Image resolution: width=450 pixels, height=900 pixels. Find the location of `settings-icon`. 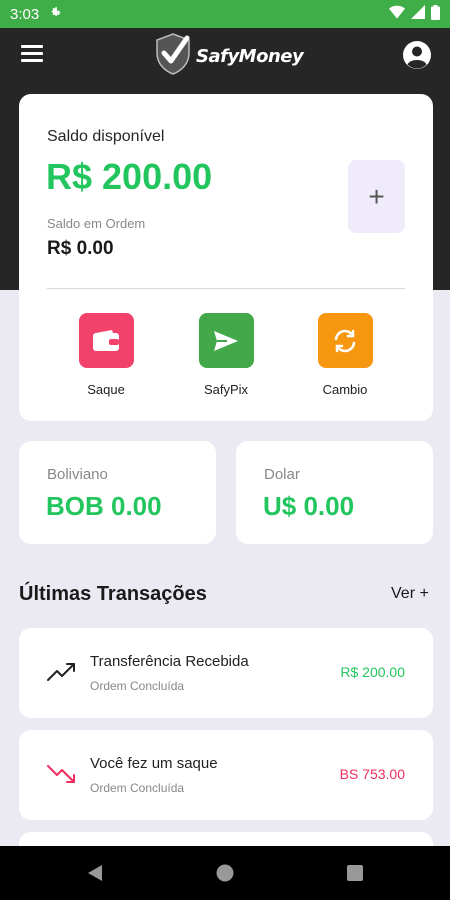

settings-icon is located at coordinates (55, 14).